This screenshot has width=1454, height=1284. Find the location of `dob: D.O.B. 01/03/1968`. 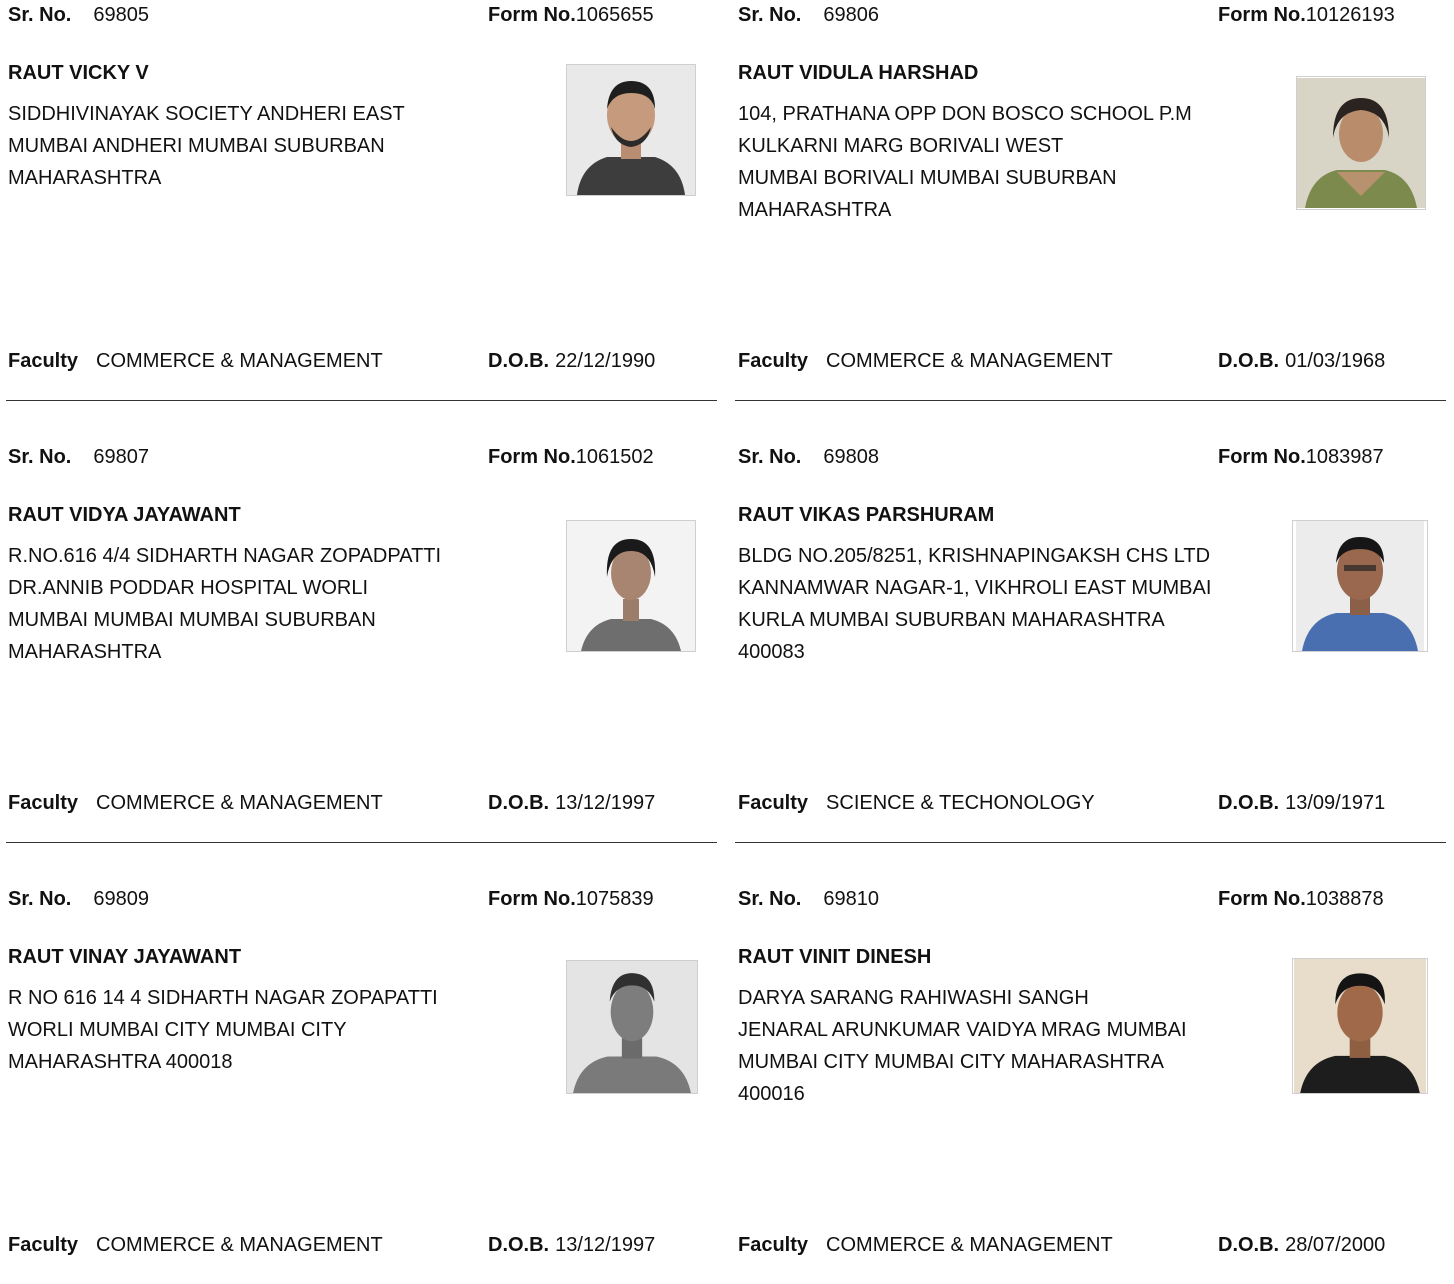

dob: D.O.B. 01/03/1968 is located at coordinates (1301, 361).